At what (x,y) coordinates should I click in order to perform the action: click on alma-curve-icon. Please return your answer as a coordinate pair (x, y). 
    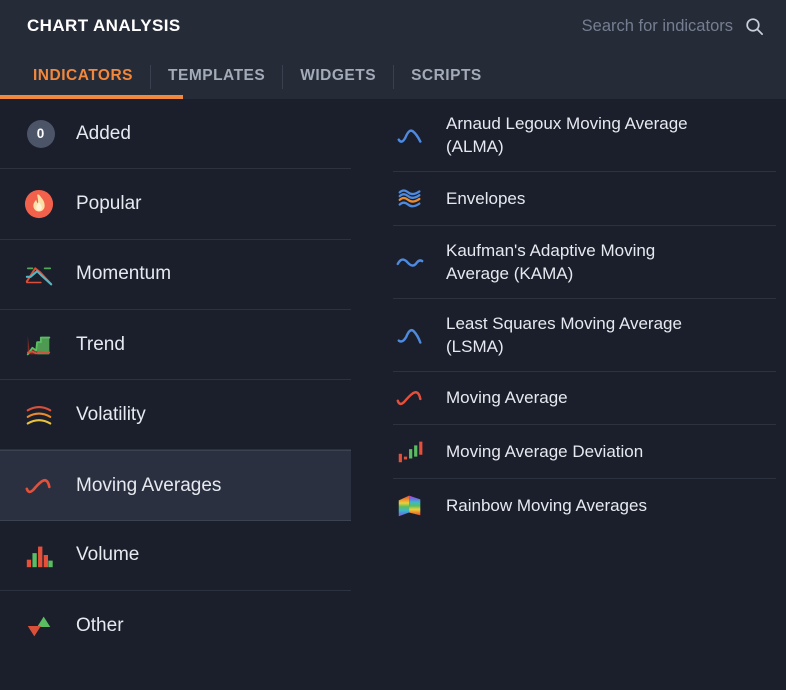
    Looking at the image, I should click on (410, 135).